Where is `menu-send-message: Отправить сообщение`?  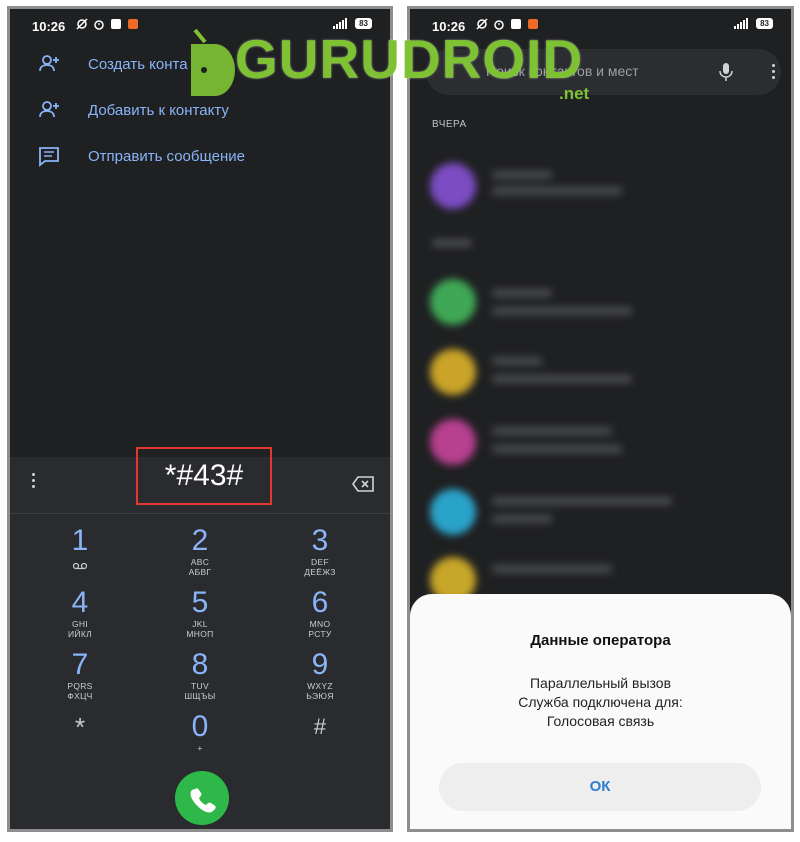
menu-send-message: Отправить сообщение is located at coordinates (141, 156).